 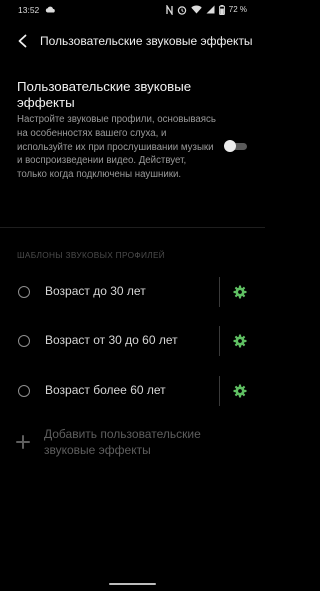 I want to click on profile-row-30-to-60: Возраст от 30 до 60 лет, so click(x=132, y=341).